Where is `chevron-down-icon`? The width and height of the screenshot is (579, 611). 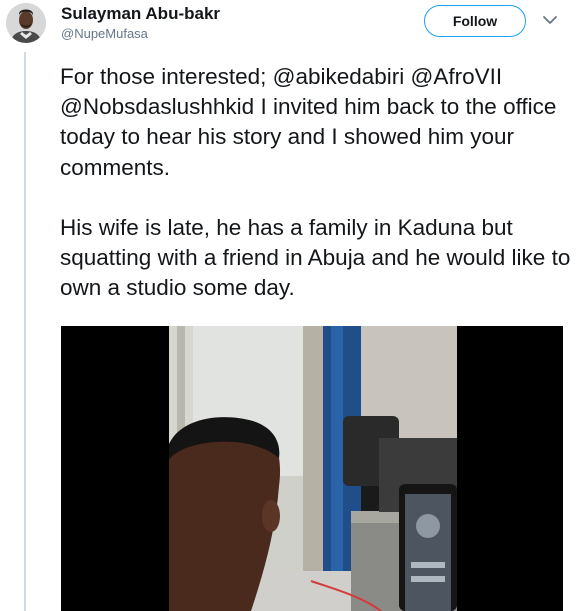 chevron-down-icon is located at coordinates (550, 20).